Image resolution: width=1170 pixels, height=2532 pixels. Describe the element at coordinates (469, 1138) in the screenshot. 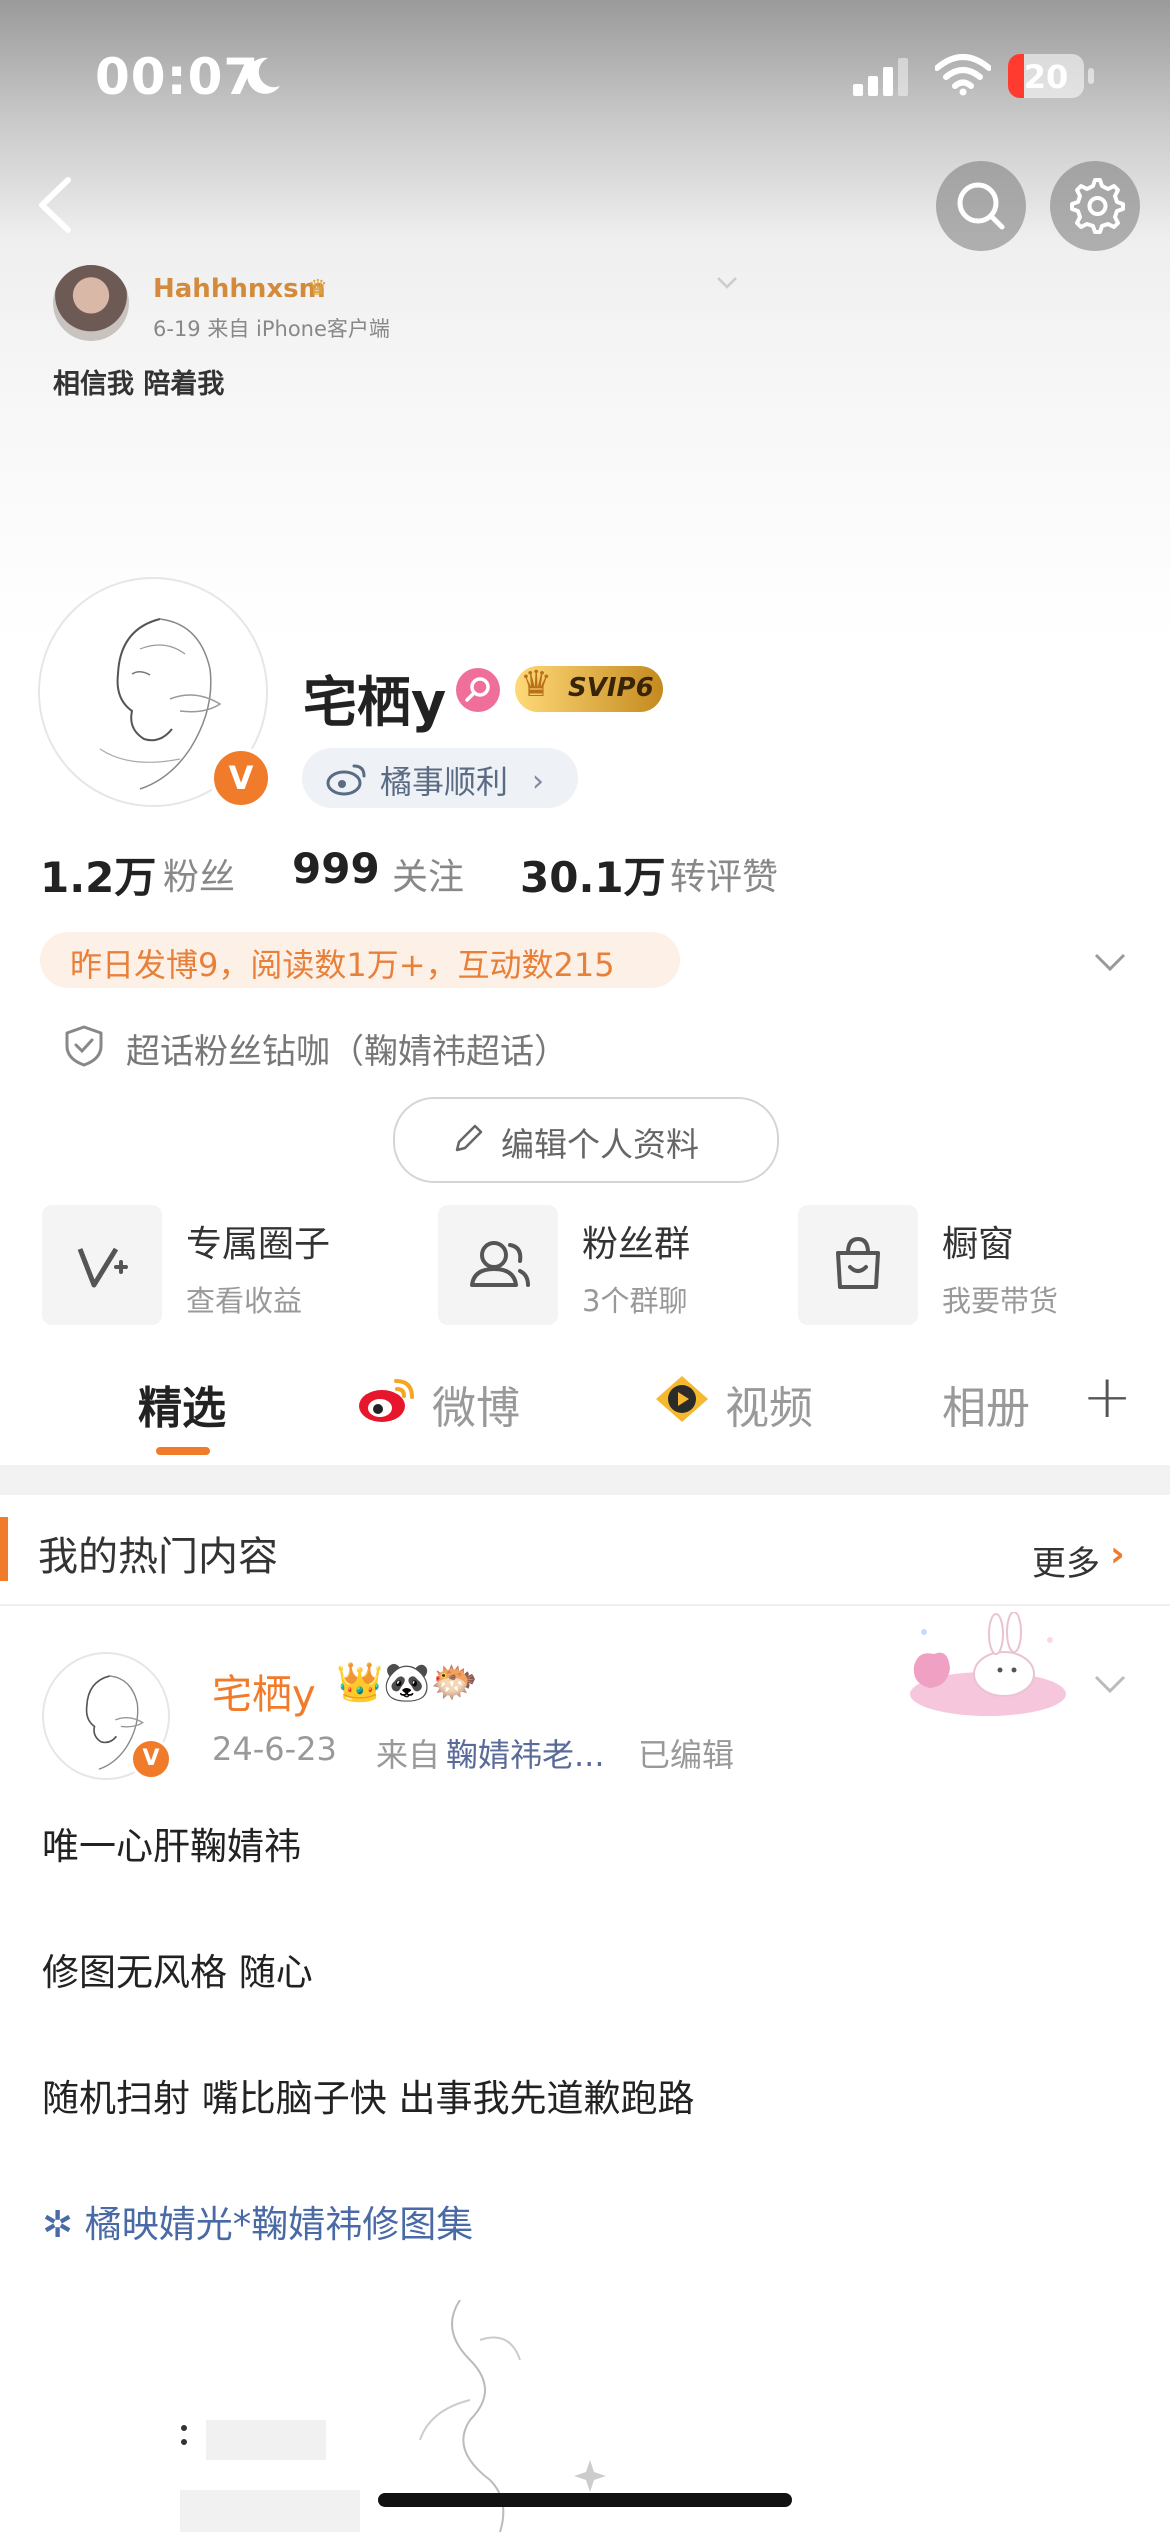

I see `pencil-icon` at that location.